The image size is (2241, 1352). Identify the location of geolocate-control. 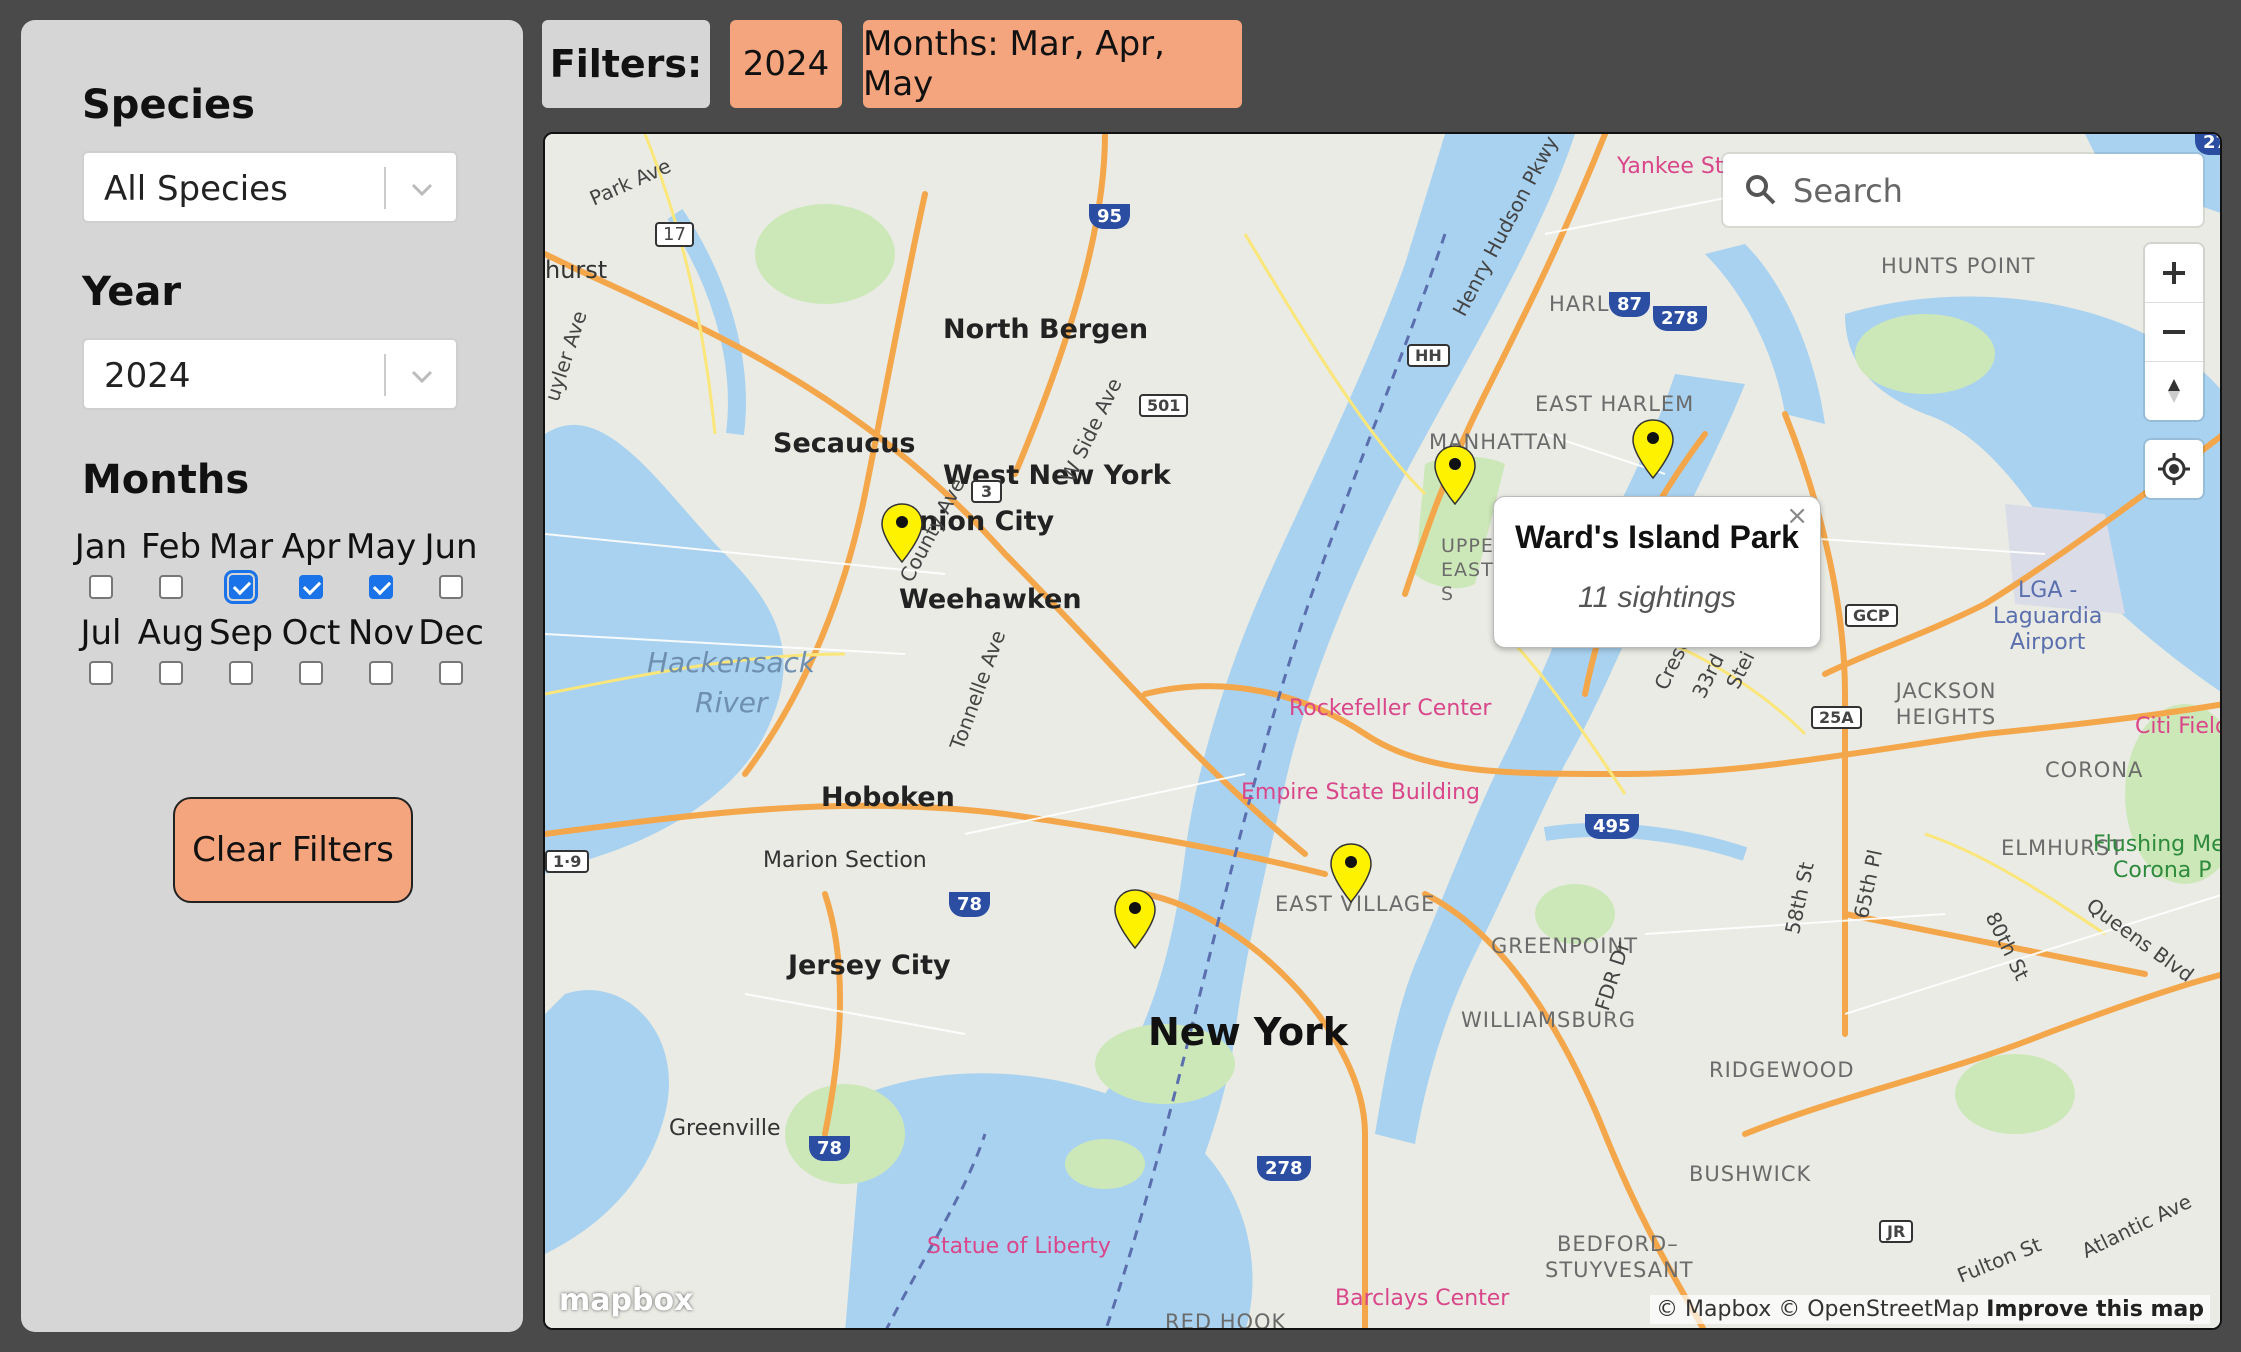
(2174, 469).